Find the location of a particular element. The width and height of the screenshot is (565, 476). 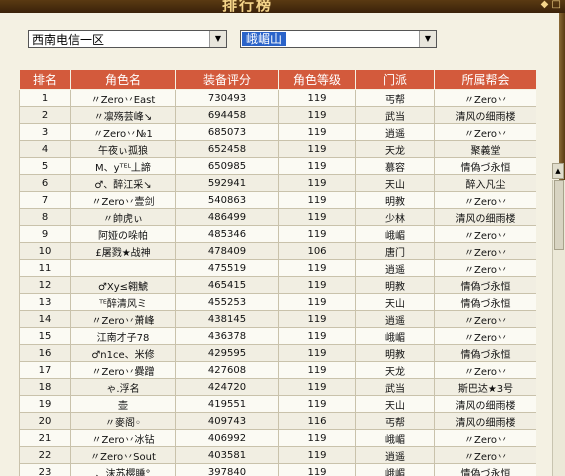

cell-name: 〃凛殇芸峰↘ is located at coordinates (123, 115).